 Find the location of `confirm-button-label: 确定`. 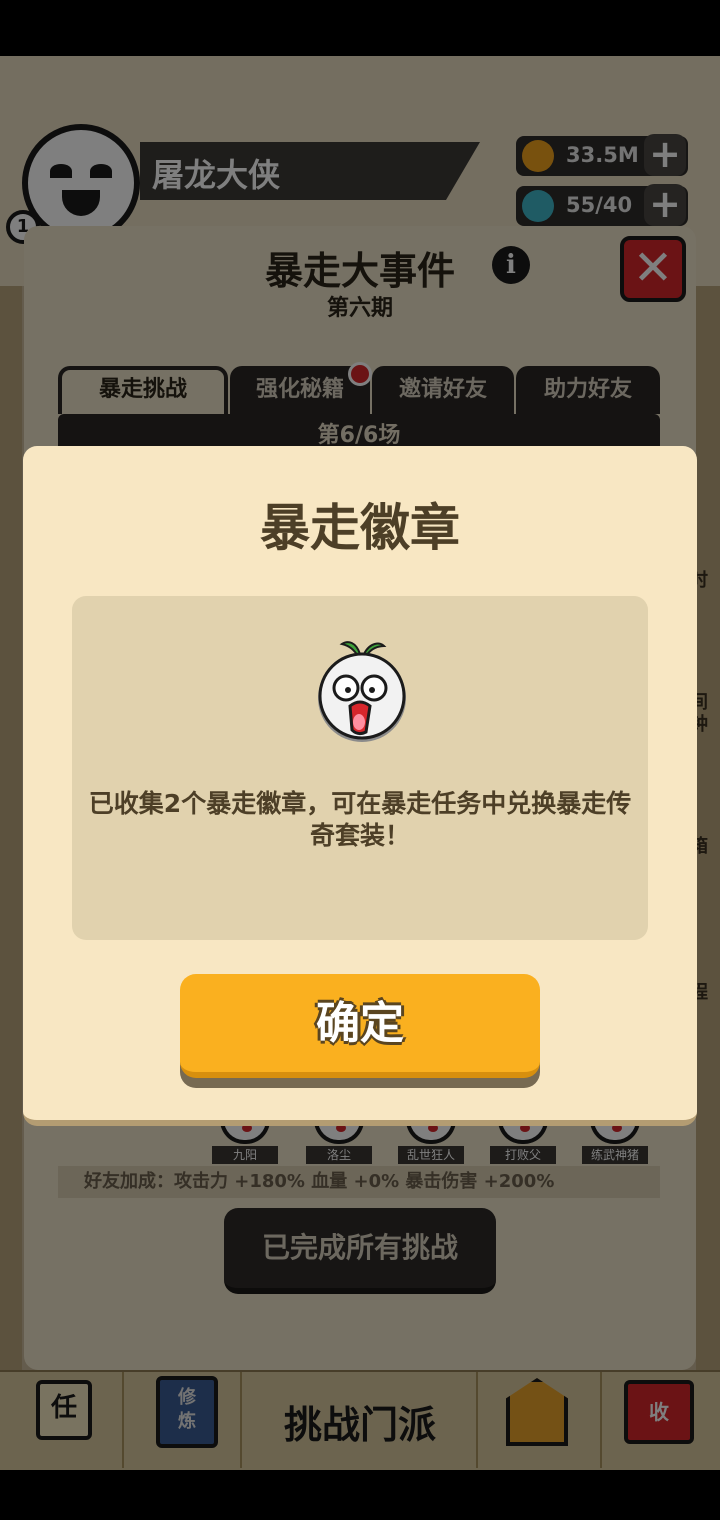

confirm-button-label: 确定 is located at coordinates (360, 1026).